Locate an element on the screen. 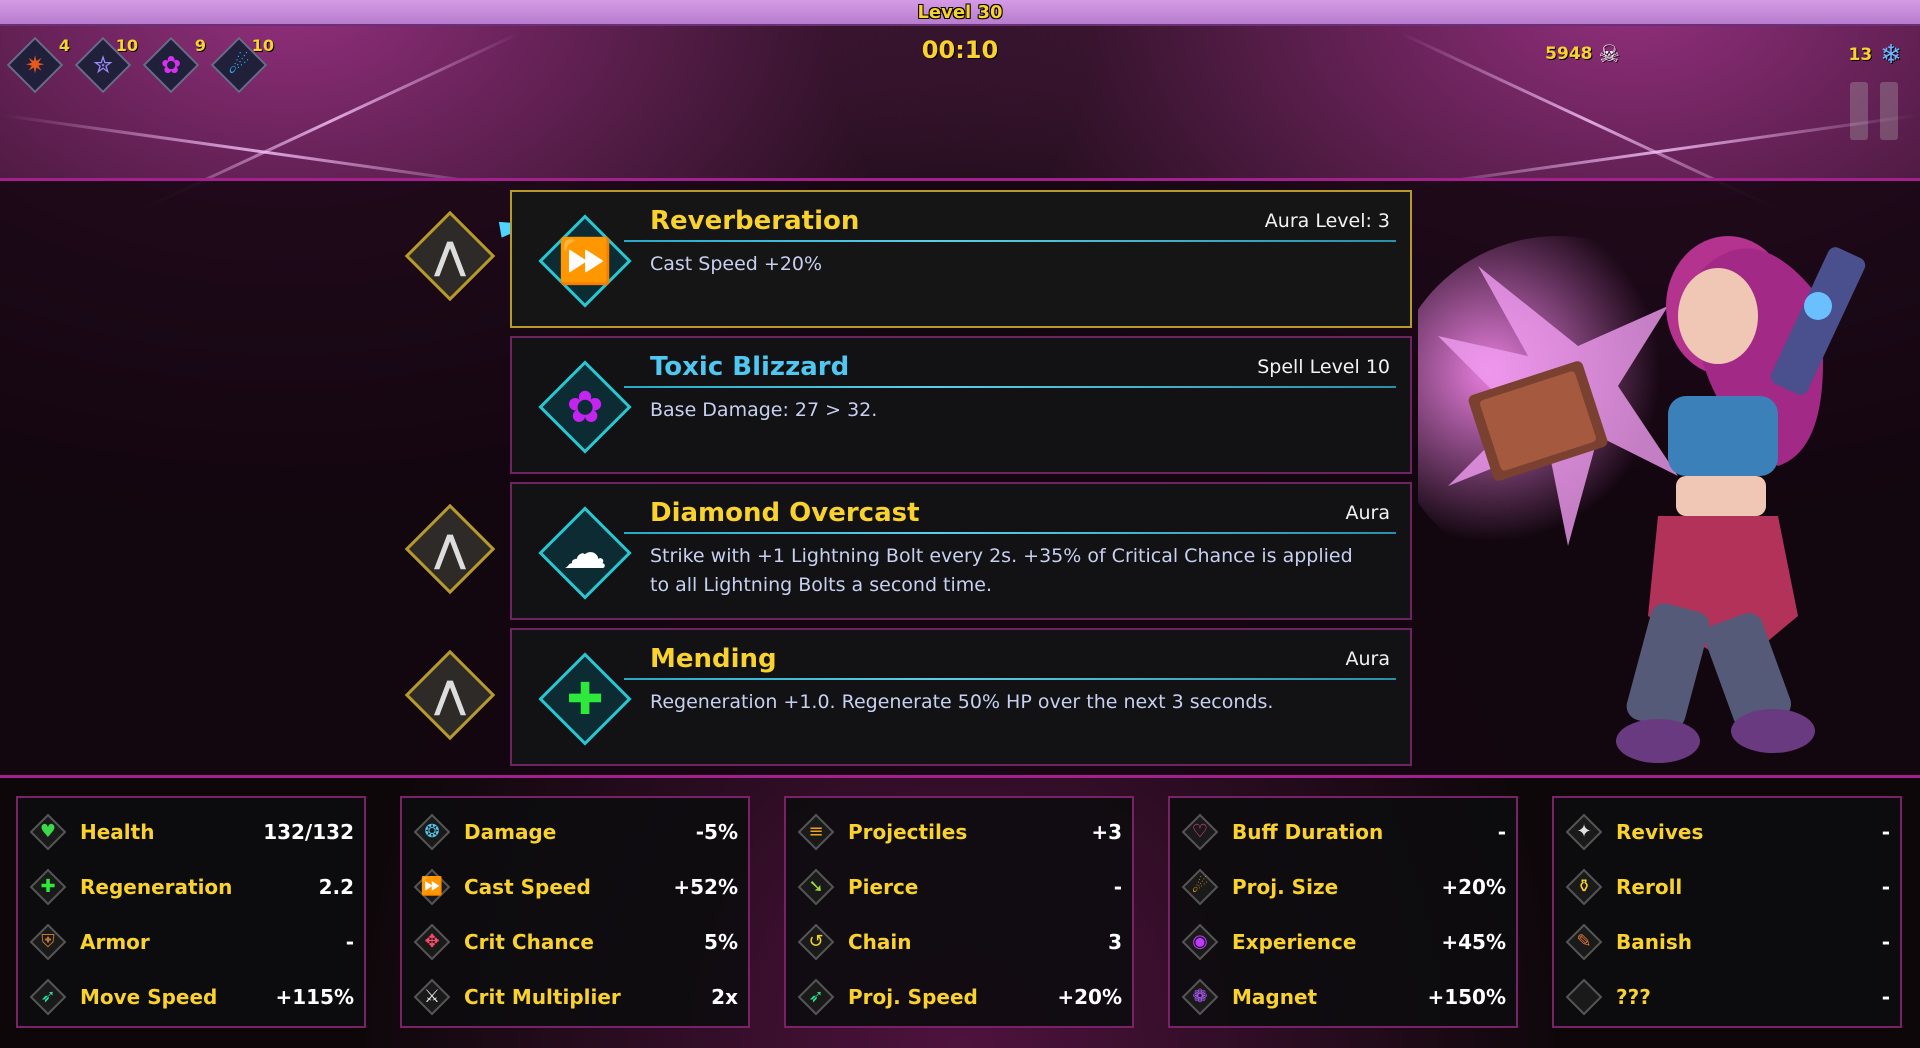 The height and width of the screenshot is (1048, 1920). stat-label: Move Speed is located at coordinates (149, 996).